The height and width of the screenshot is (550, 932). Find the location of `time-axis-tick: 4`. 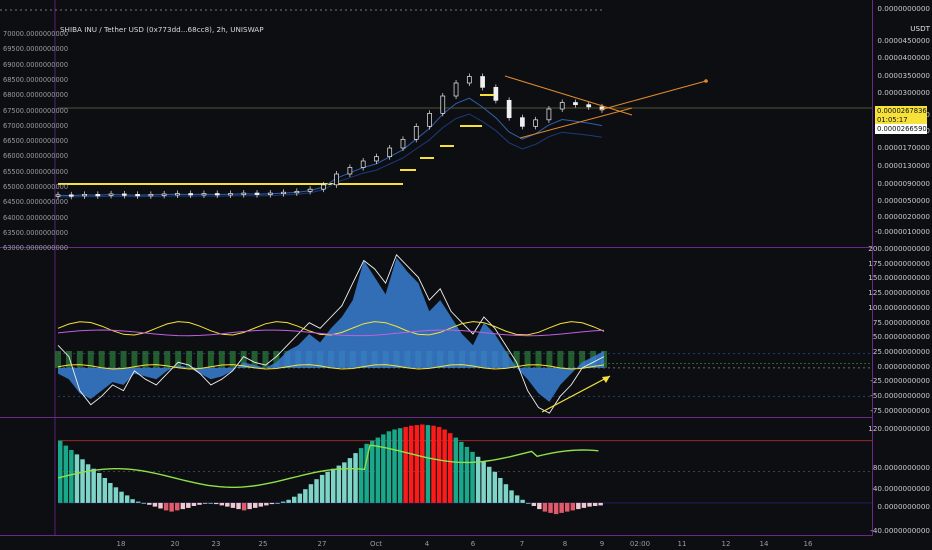

time-axis-tick: 4 is located at coordinates (427, 544).